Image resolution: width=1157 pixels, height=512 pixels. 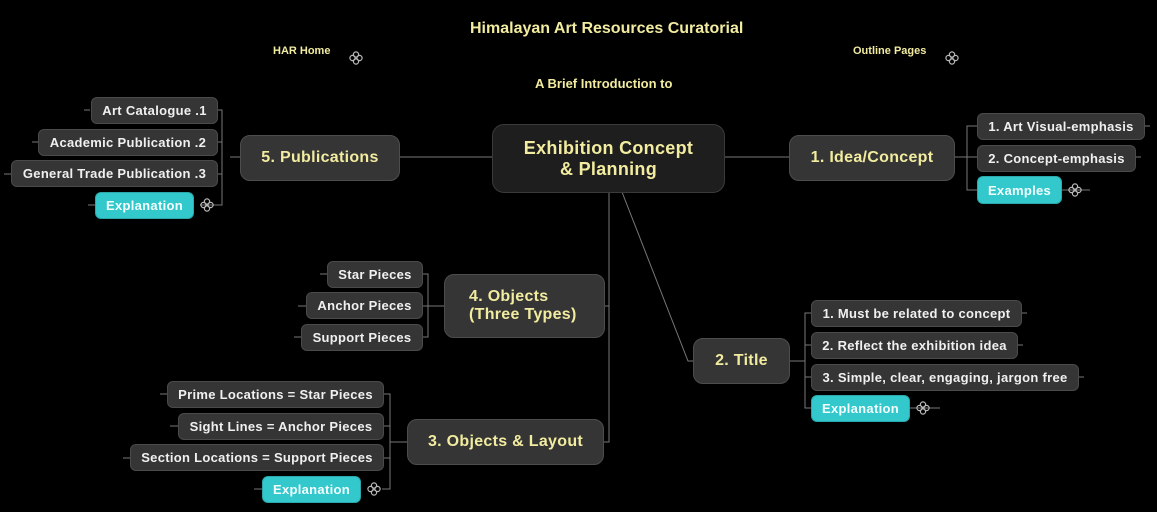 What do you see at coordinates (128, 142) in the screenshot?
I see `subtopic: Academic Publication .2` at bounding box center [128, 142].